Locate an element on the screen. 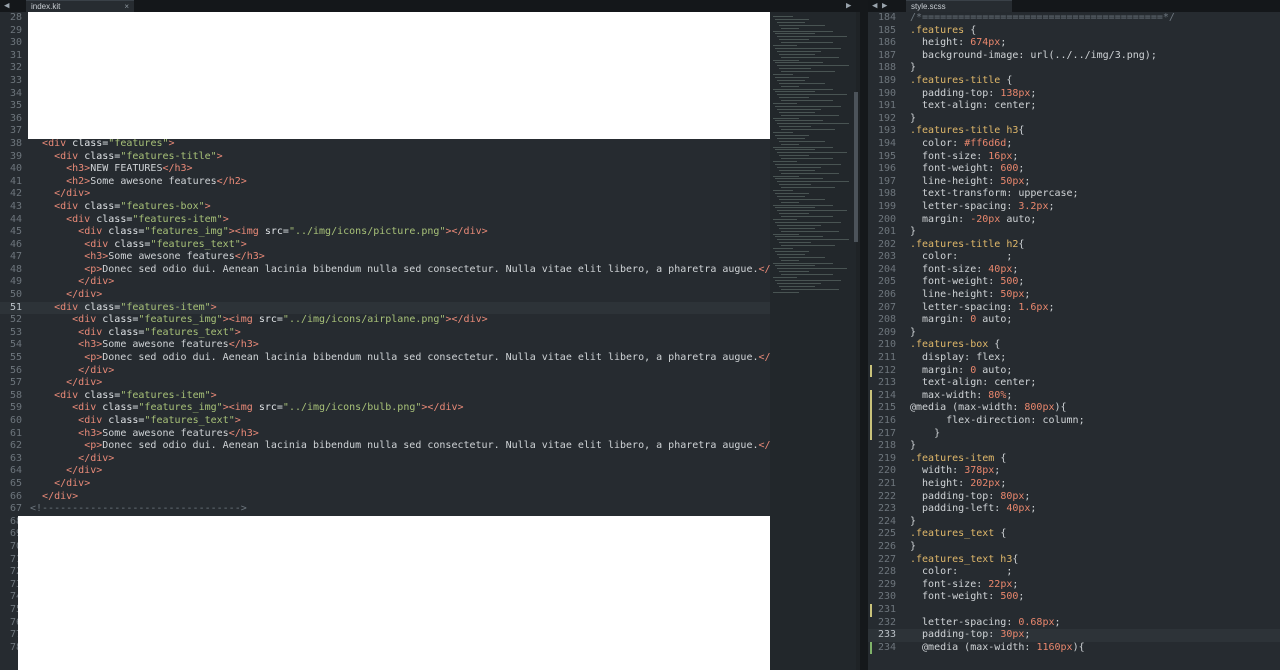 The image size is (1280, 670). right-code-line: 208 margin: 0 auto; is located at coordinates (1074, 320).